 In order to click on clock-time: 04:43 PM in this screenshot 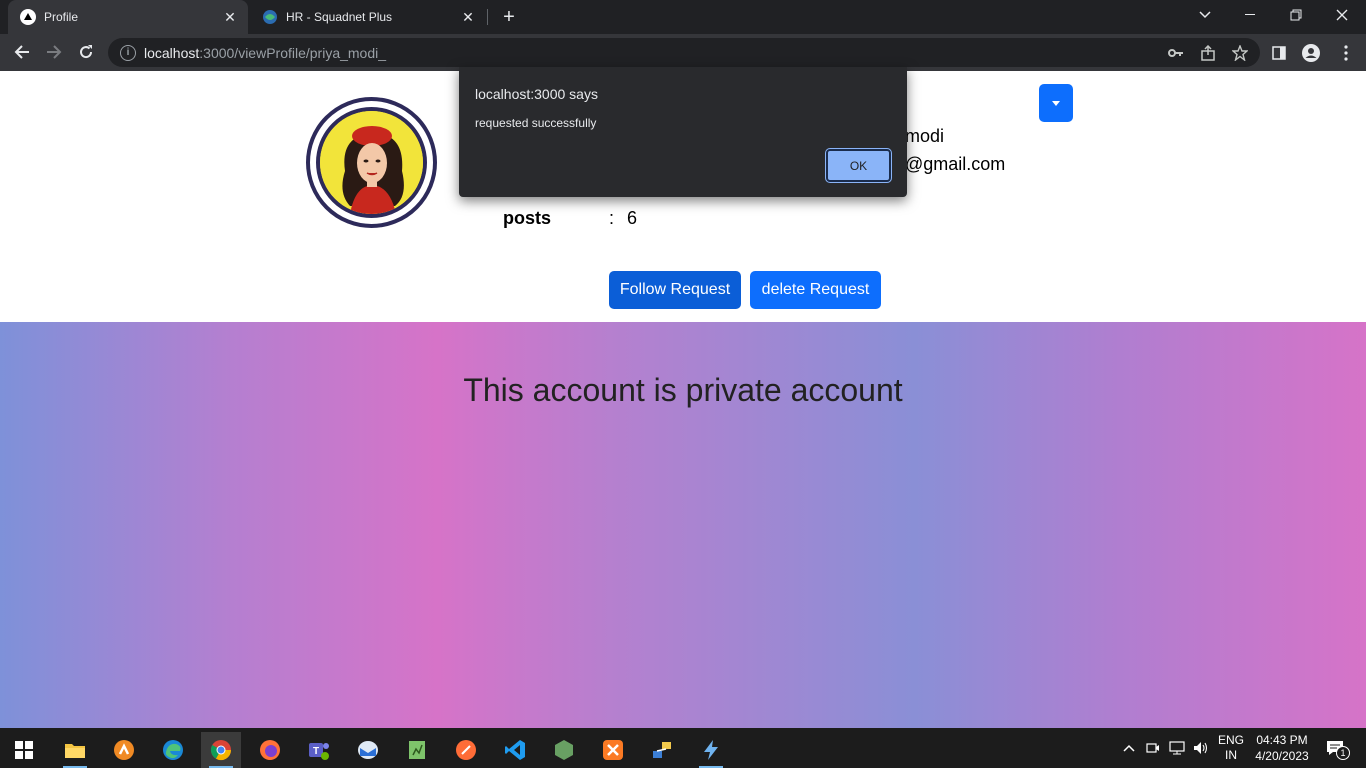, I will do `click(1282, 740)`.